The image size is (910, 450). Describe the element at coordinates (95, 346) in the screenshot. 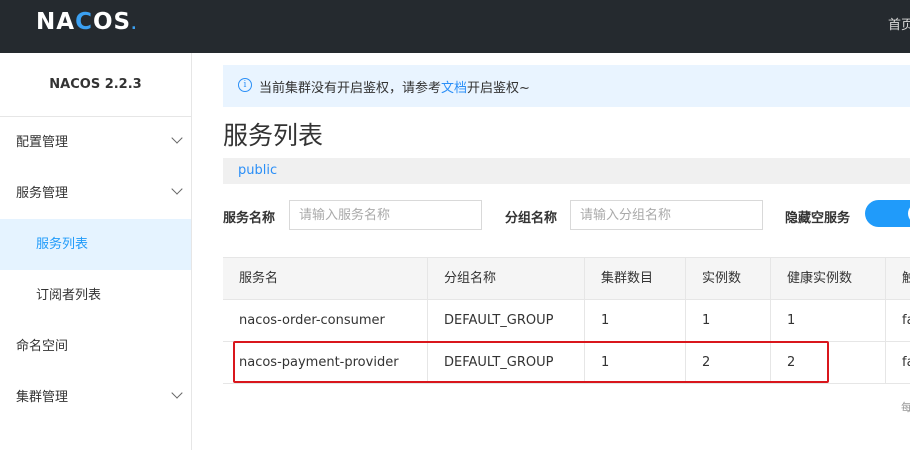

I see `sidebar-item-namespace: 命名空间` at that location.